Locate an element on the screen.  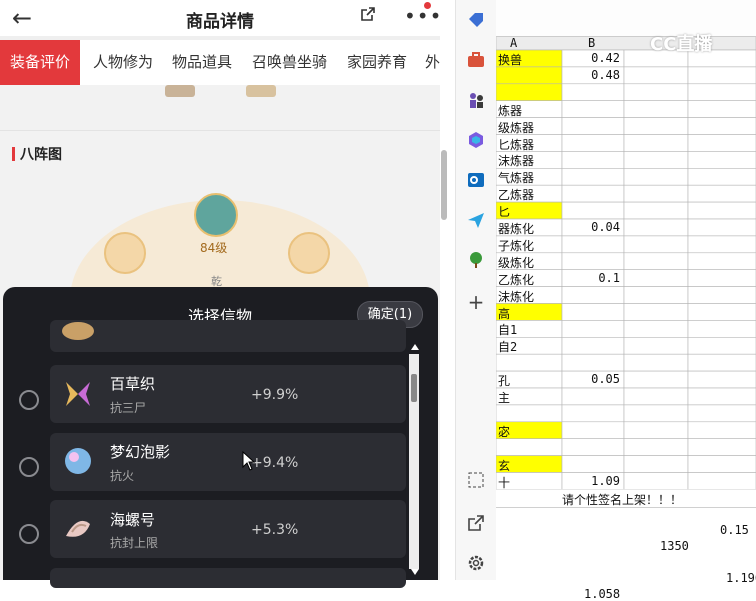
item-icon is located at coordinates (78, 331).